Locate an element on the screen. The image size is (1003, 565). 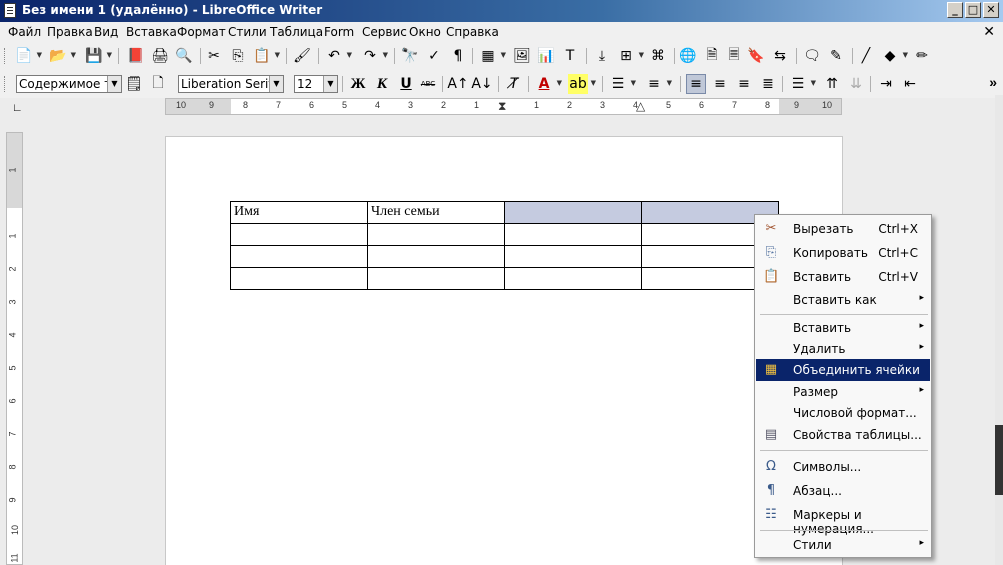
highlight-color-icon: ab ▼ is located at coordinates (582, 84).